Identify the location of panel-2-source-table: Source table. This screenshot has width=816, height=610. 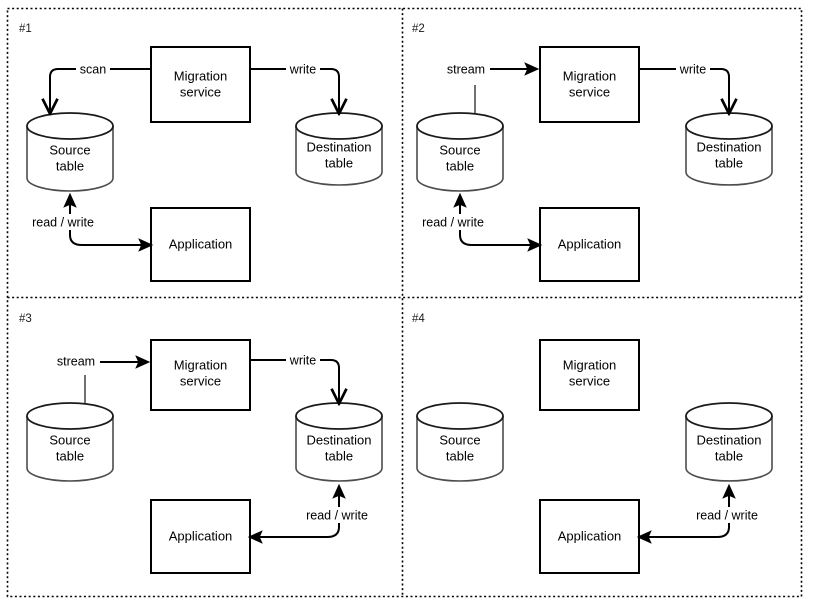
(460, 152).